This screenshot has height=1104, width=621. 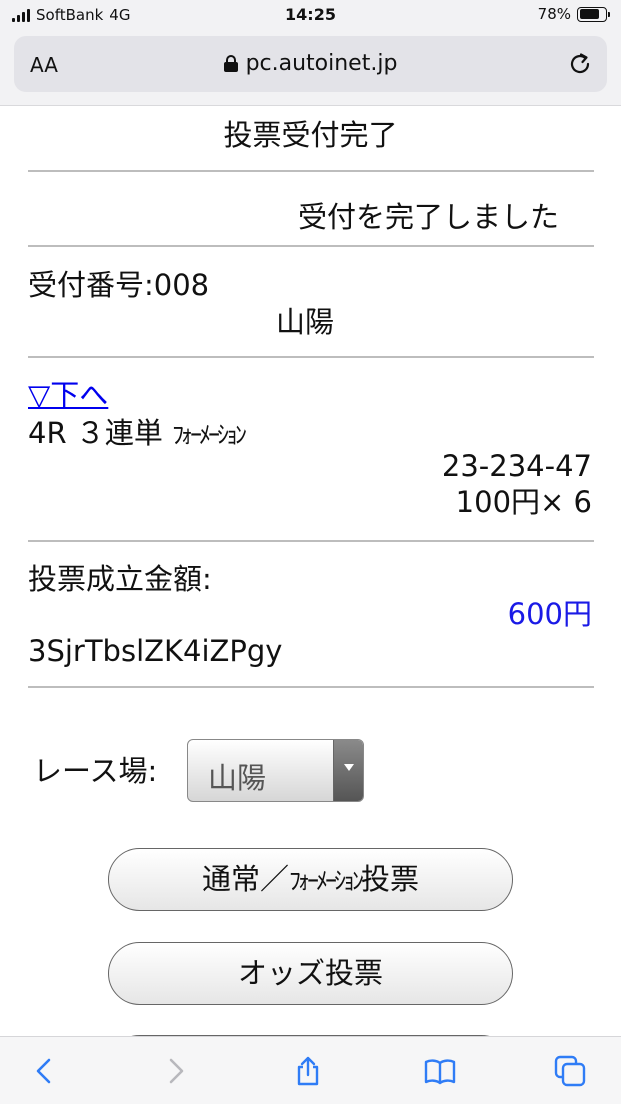 What do you see at coordinates (570, 1071) in the screenshot?
I see `tabs-icon` at bounding box center [570, 1071].